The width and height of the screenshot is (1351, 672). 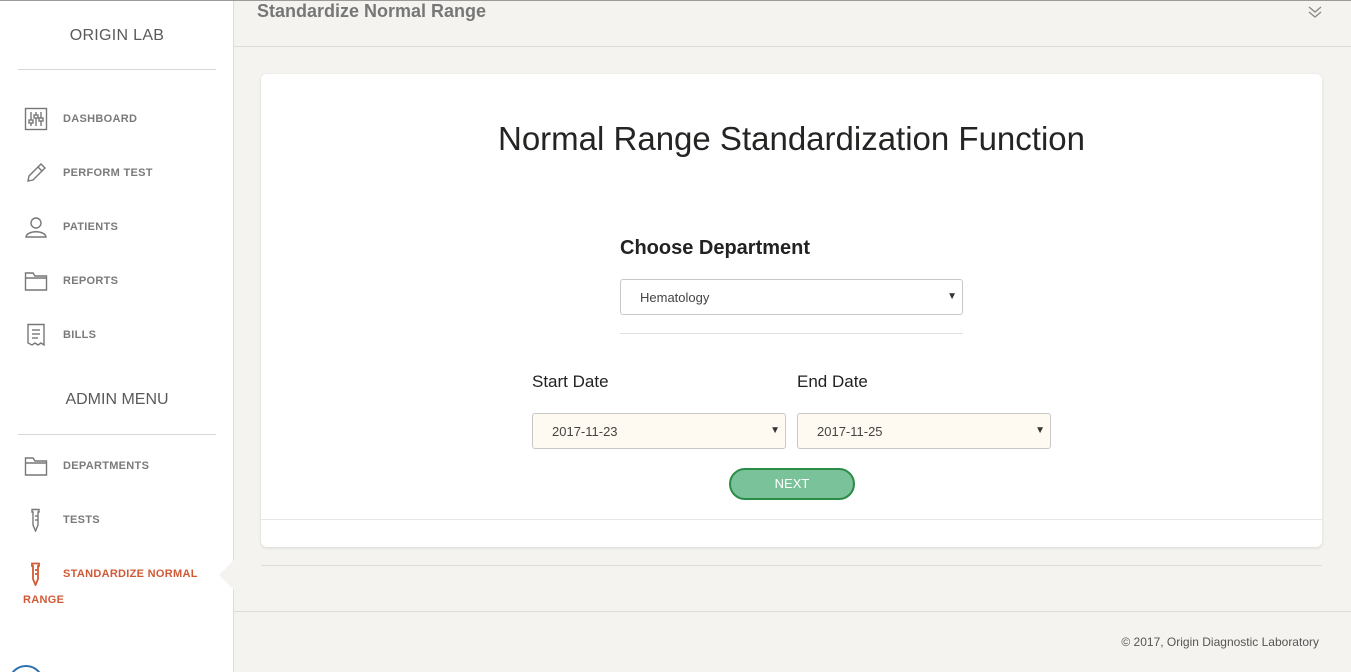 I want to click on next-button: NEXT, so click(x=792, y=484).